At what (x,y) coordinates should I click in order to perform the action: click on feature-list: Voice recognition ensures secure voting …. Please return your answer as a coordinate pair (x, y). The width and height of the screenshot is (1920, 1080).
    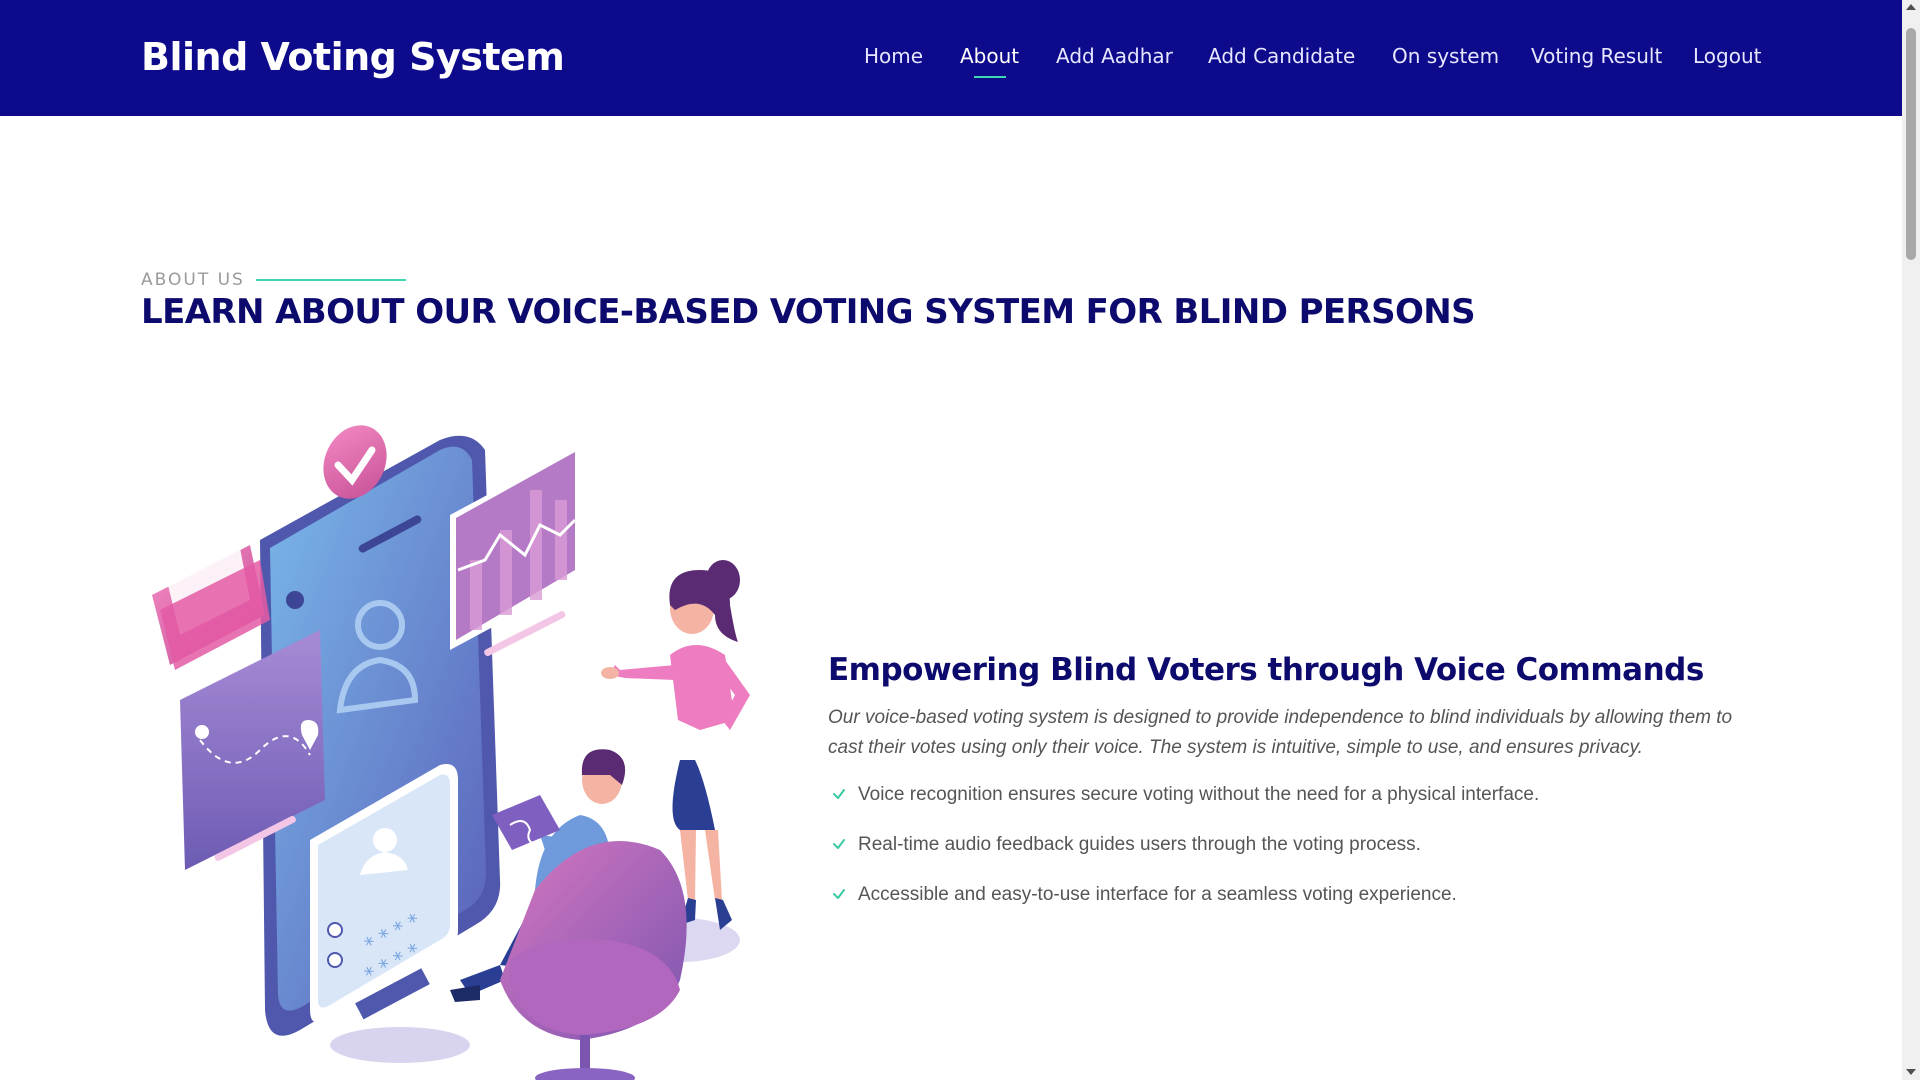
    Looking at the image, I should click on (1183, 859).